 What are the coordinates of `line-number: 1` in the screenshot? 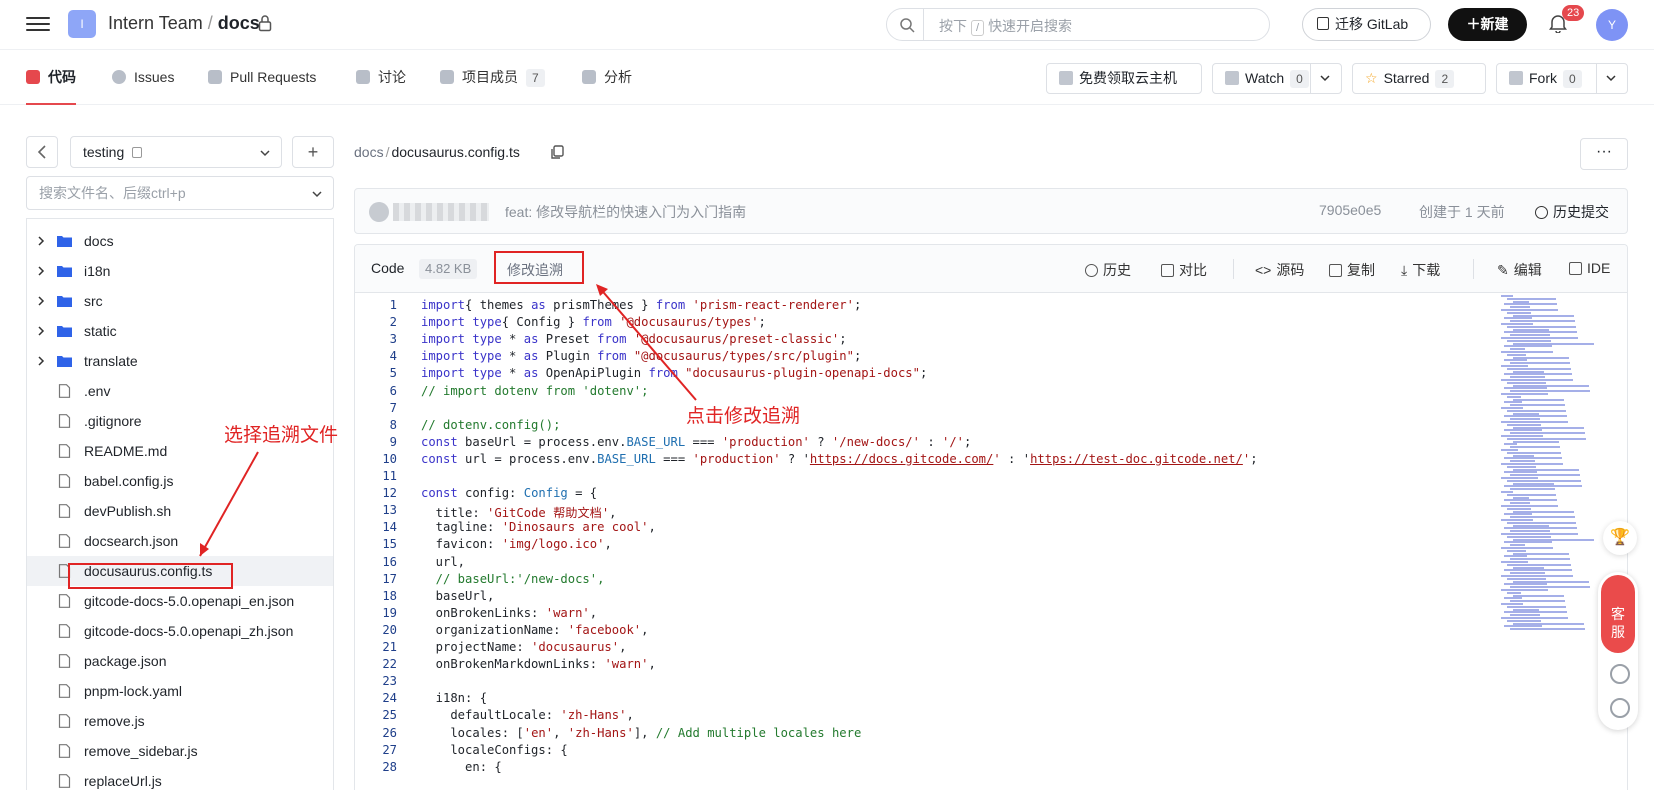 It's located at (376, 305).